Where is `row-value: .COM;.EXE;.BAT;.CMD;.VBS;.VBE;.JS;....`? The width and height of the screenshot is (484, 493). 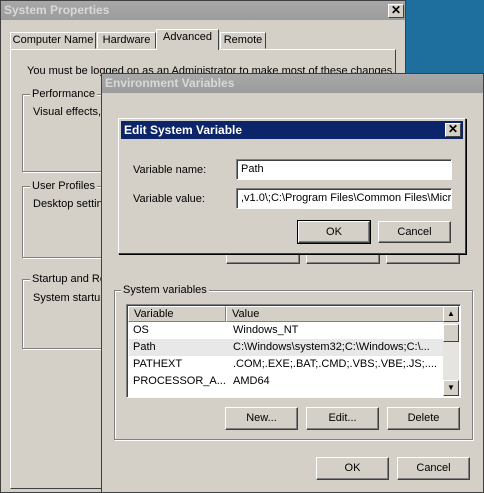 row-value: .COM;.EXE;.BAT;.CMD;.VBS;.VBE;.JS;.... is located at coordinates (335, 364).